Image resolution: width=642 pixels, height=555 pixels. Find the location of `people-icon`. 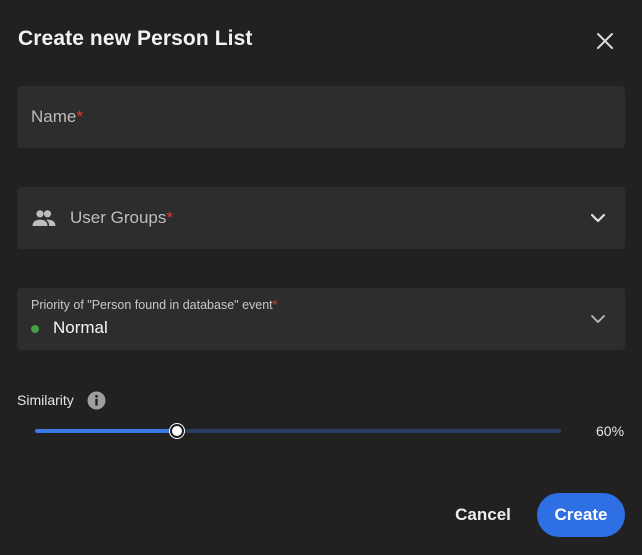

people-icon is located at coordinates (44, 218).